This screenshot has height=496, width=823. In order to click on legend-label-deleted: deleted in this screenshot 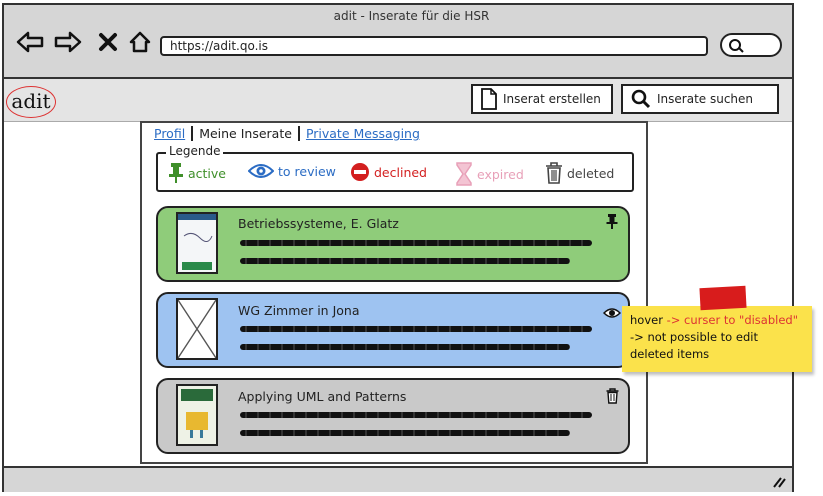, I will do `click(591, 173)`.